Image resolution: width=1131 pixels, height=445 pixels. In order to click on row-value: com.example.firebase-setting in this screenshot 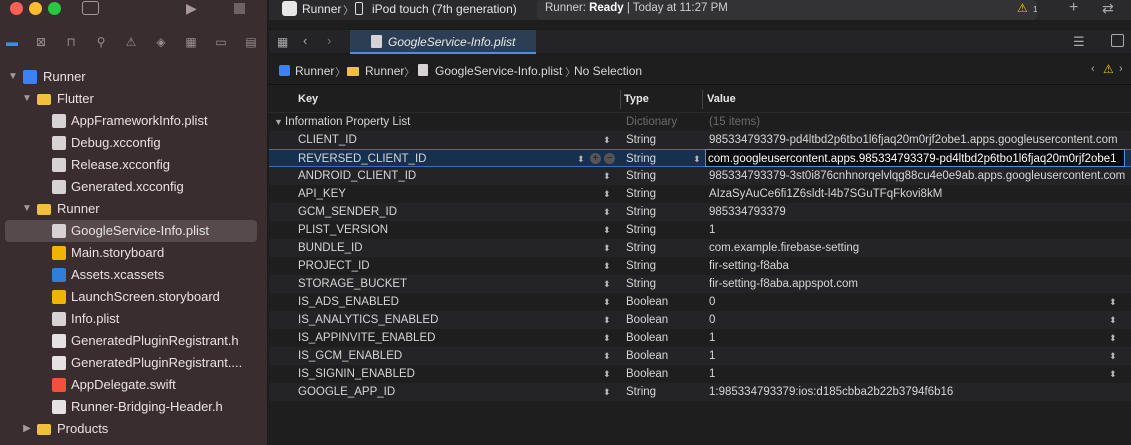, I will do `click(919, 248)`.